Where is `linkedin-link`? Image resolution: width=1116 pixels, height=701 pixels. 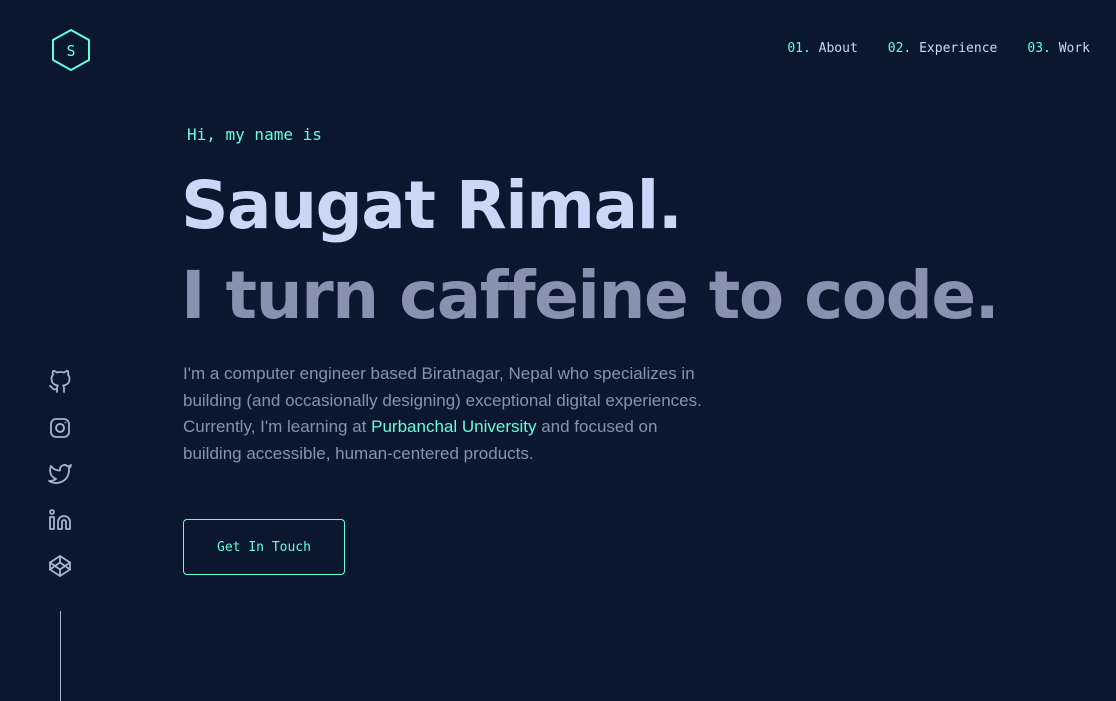 linkedin-link is located at coordinates (60, 520).